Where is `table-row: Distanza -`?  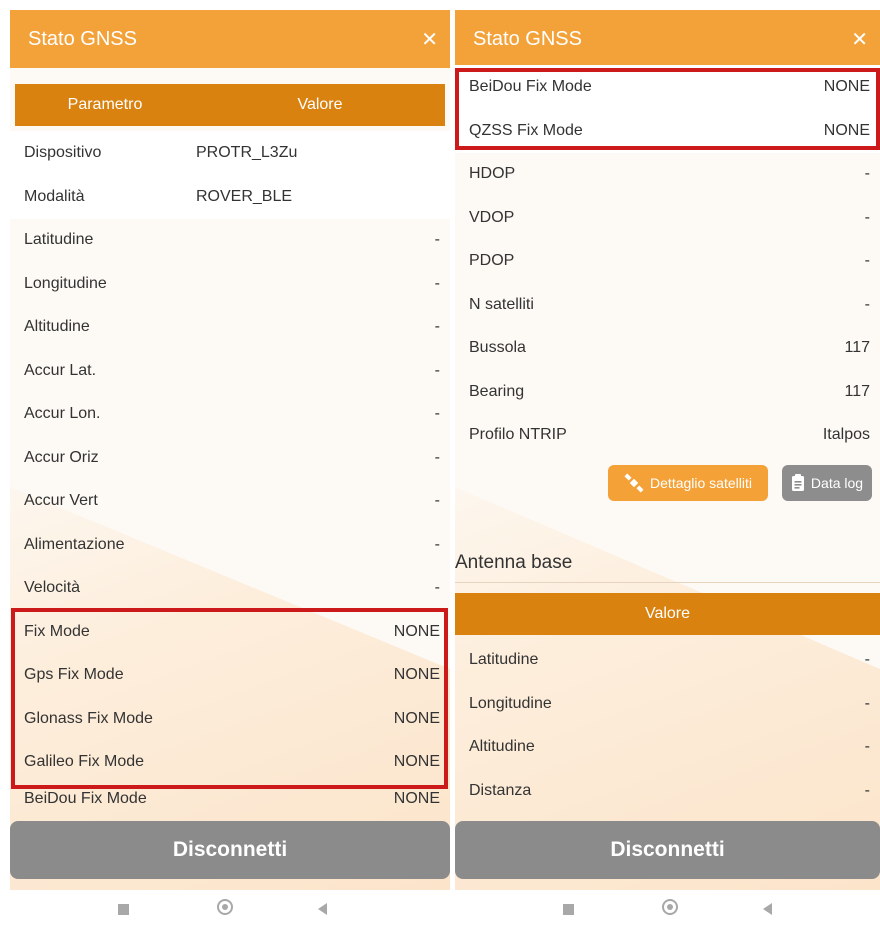
table-row: Distanza - is located at coordinates (667, 791).